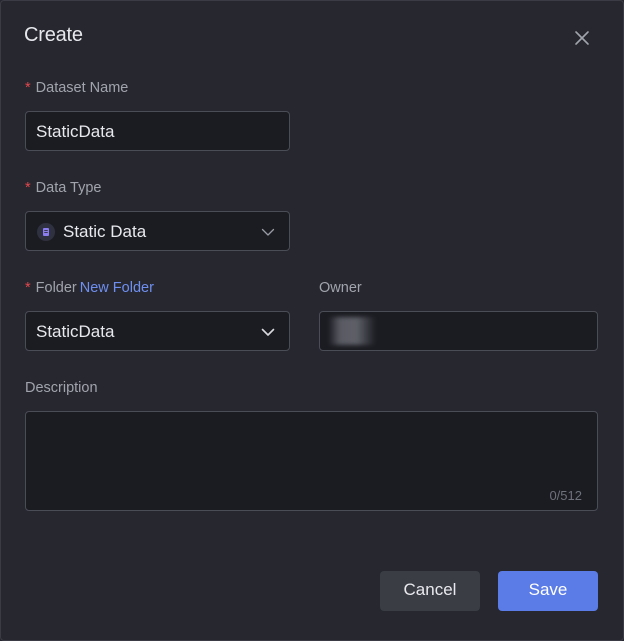  What do you see at coordinates (311, 461) in the screenshot?
I see `description-textarea: 0/512` at bounding box center [311, 461].